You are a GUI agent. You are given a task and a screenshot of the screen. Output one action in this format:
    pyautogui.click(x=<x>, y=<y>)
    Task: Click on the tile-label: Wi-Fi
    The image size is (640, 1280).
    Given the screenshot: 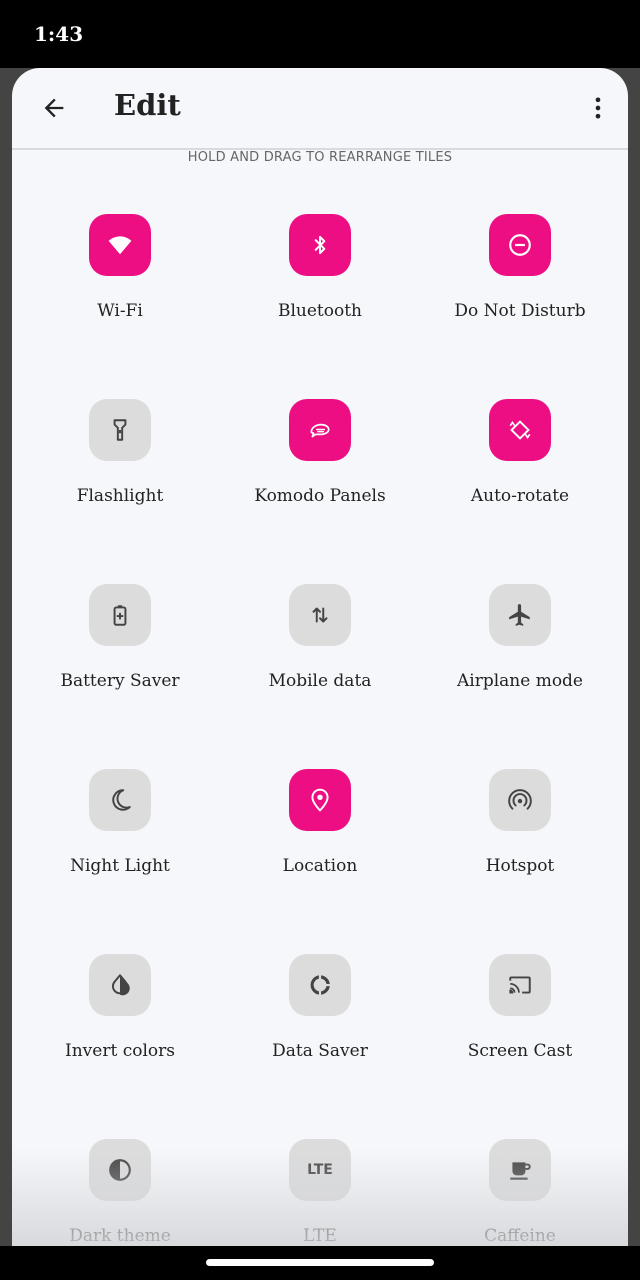 What is the action you would take?
    pyautogui.click(x=120, y=311)
    